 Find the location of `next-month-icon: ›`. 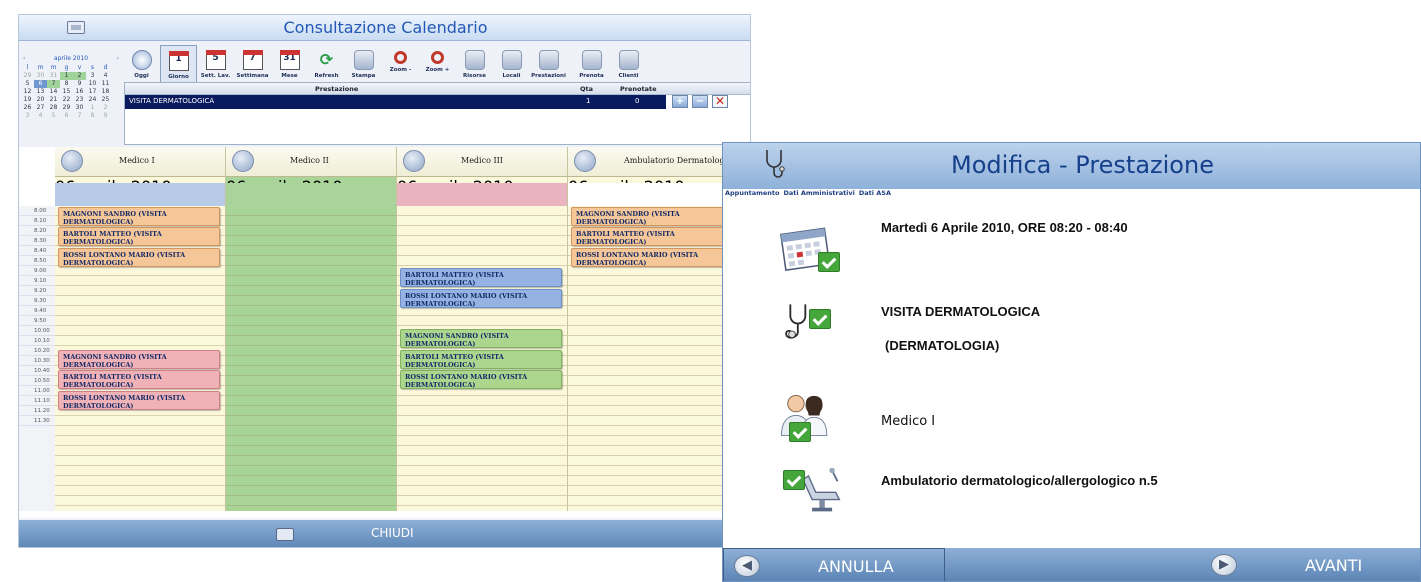

next-month-icon: › is located at coordinates (118, 58).